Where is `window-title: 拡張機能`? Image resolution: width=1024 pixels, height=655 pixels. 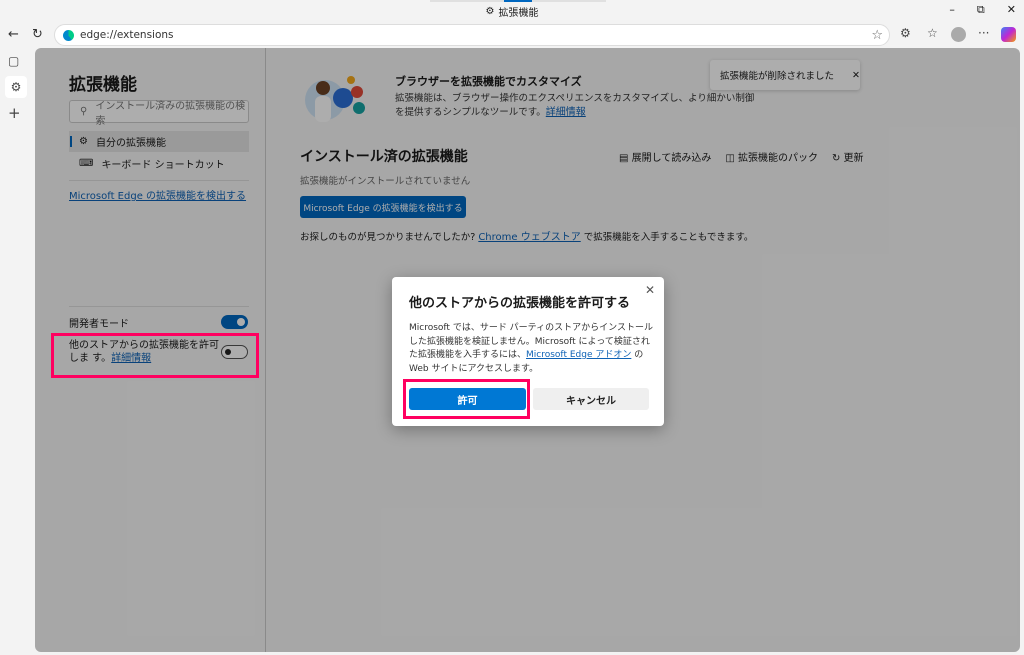 window-title: 拡張機能 is located at coordinates (518, 13).